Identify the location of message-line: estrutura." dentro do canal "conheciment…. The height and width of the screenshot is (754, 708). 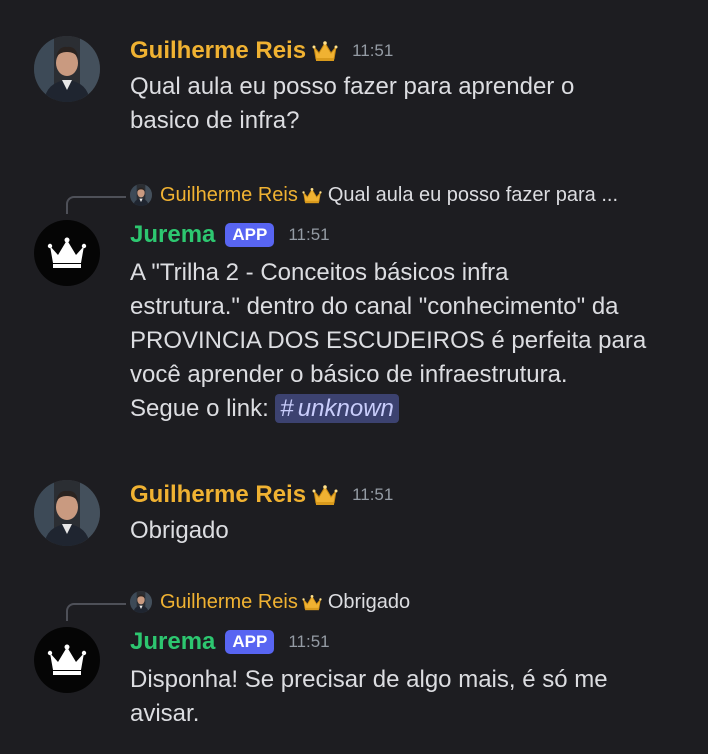
(374, 306).